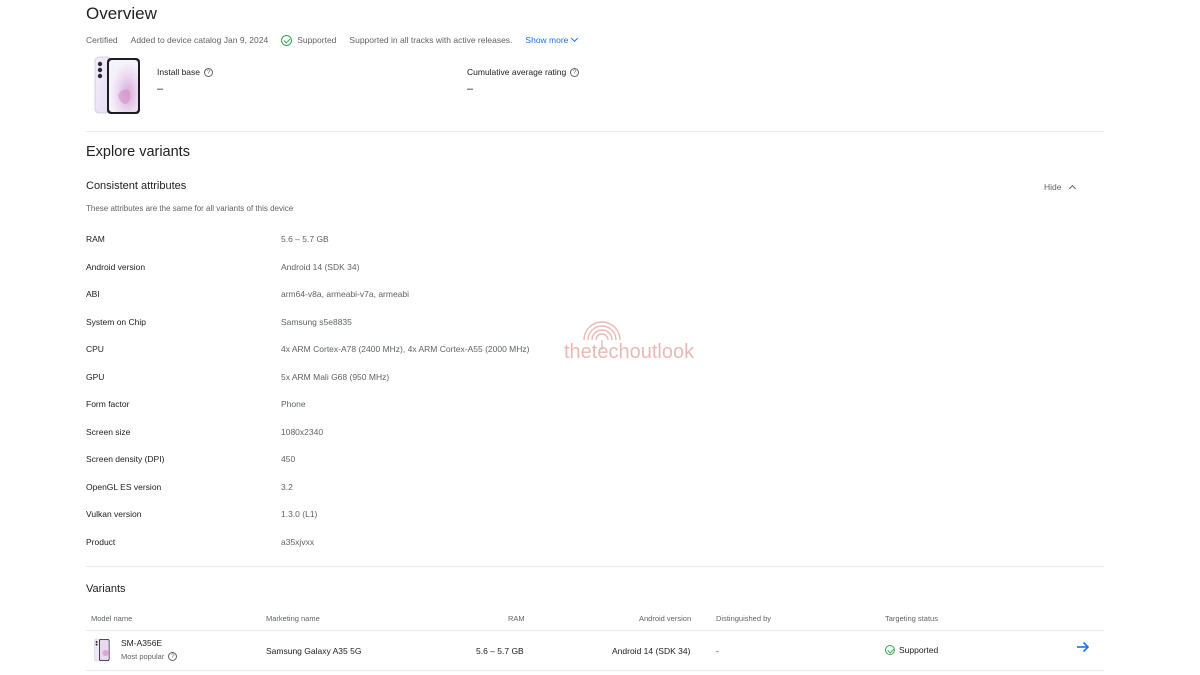  Describe the element at coordinates (305, 239) in the screenshot. I see `attribute-value: 5.6 – 5.7 GB` at that location.